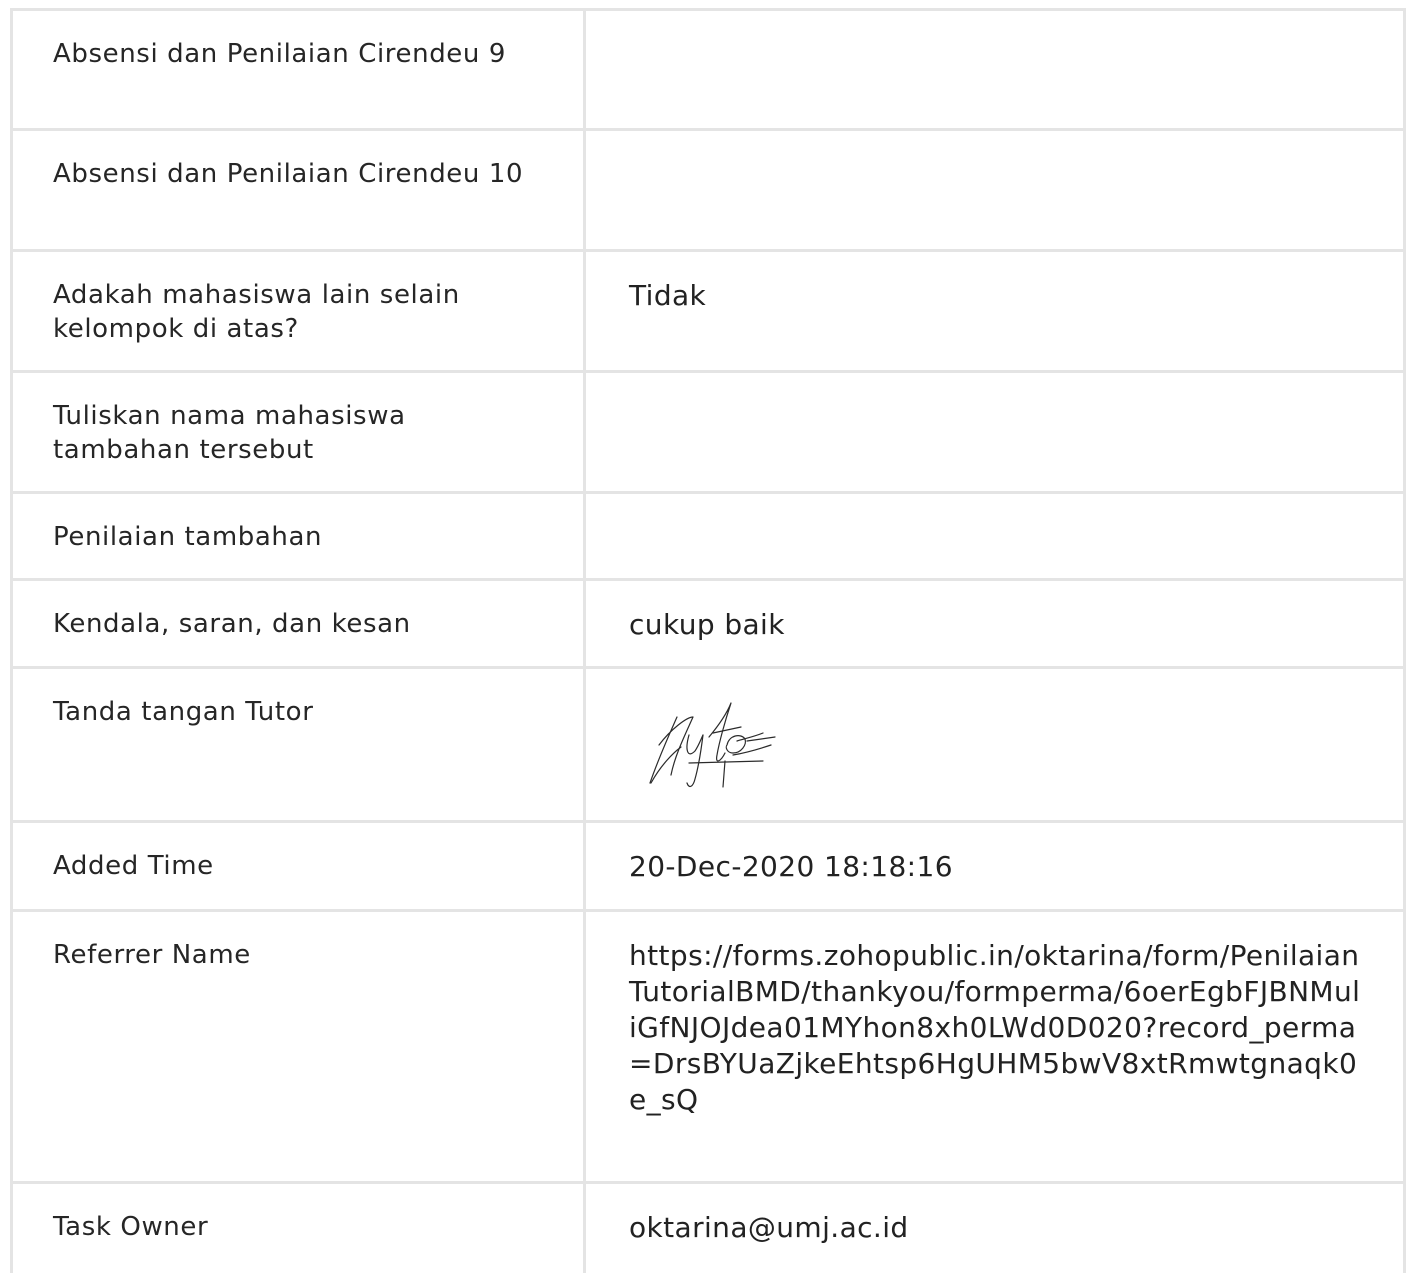  What do you see at coordinates (298, 744) in the screenshot?
I see `field-label-cell: Tanda tangan Tutor` at bounding box center [298, 744].